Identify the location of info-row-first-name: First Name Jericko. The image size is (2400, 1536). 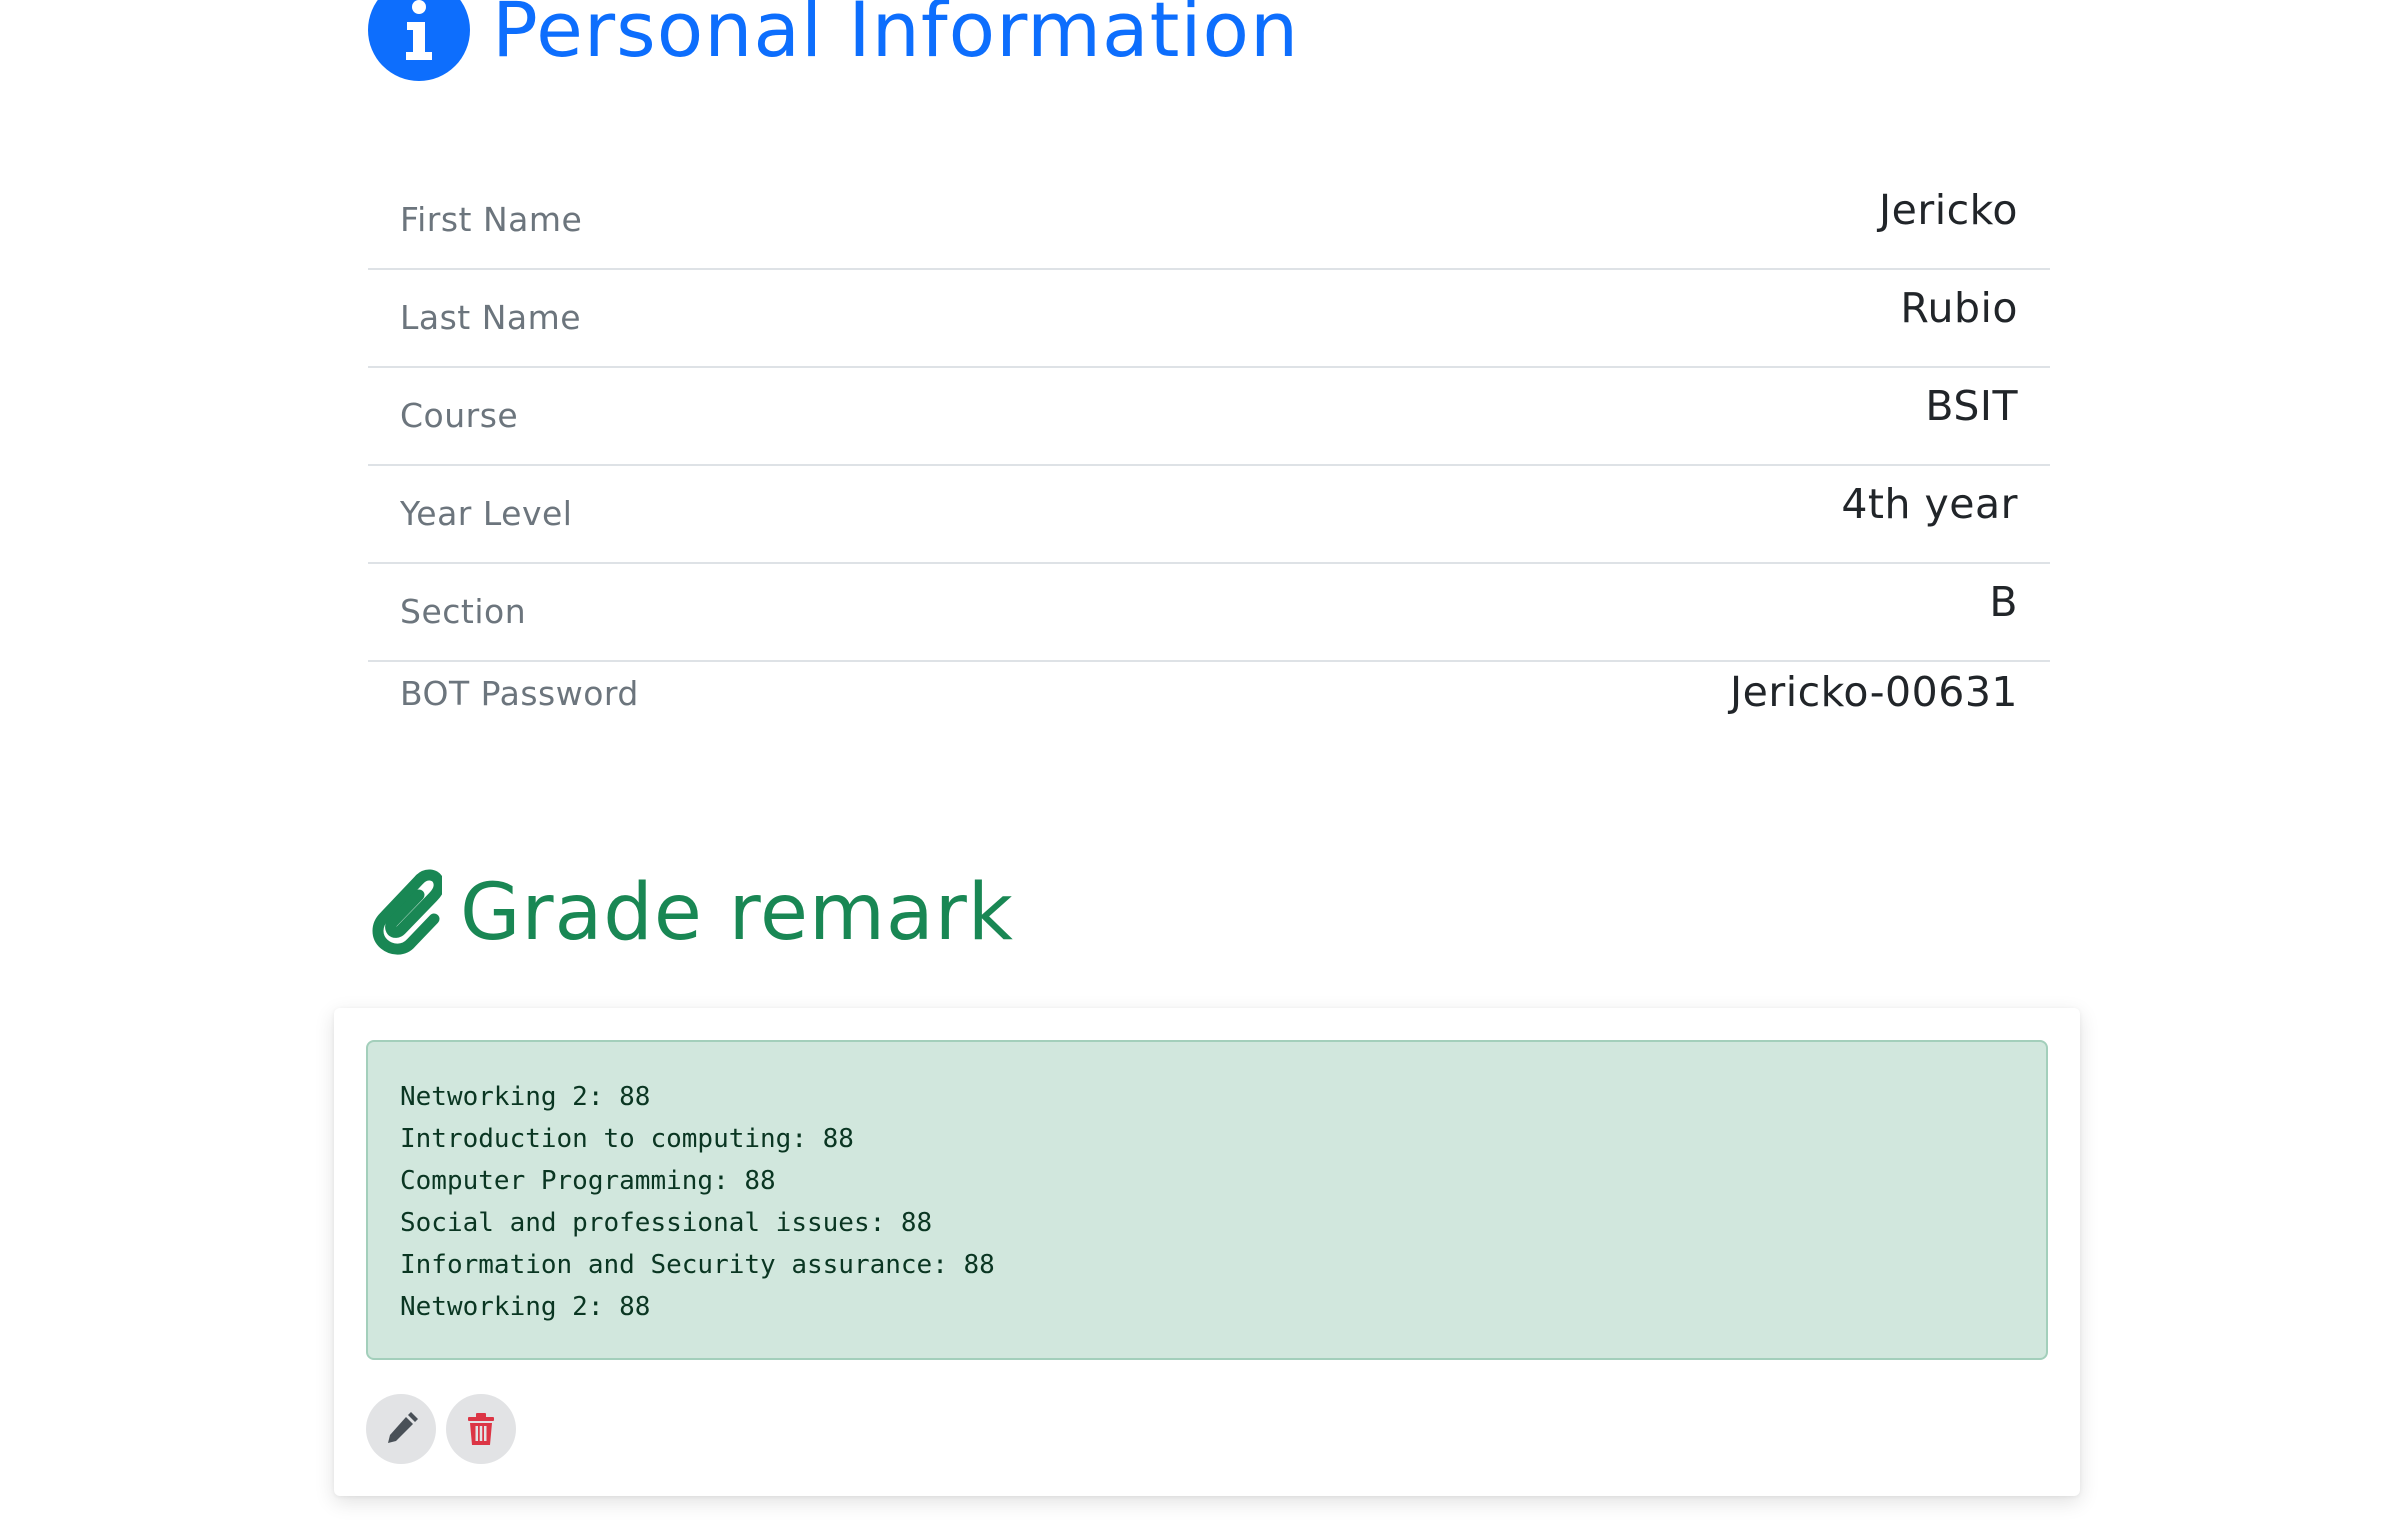
(1209, 221).